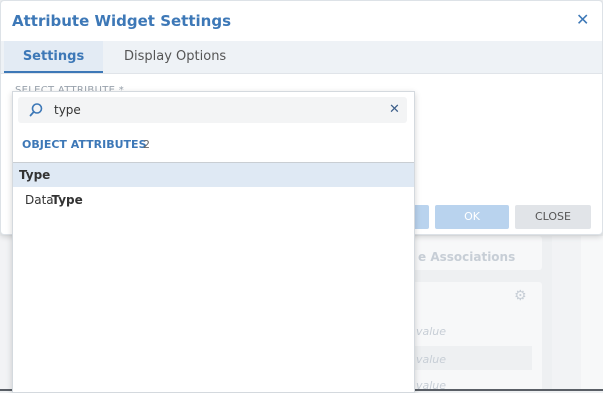 This screenshot has width=603, height=393. I want to click on option-prefix: Data, so click(41, 200).